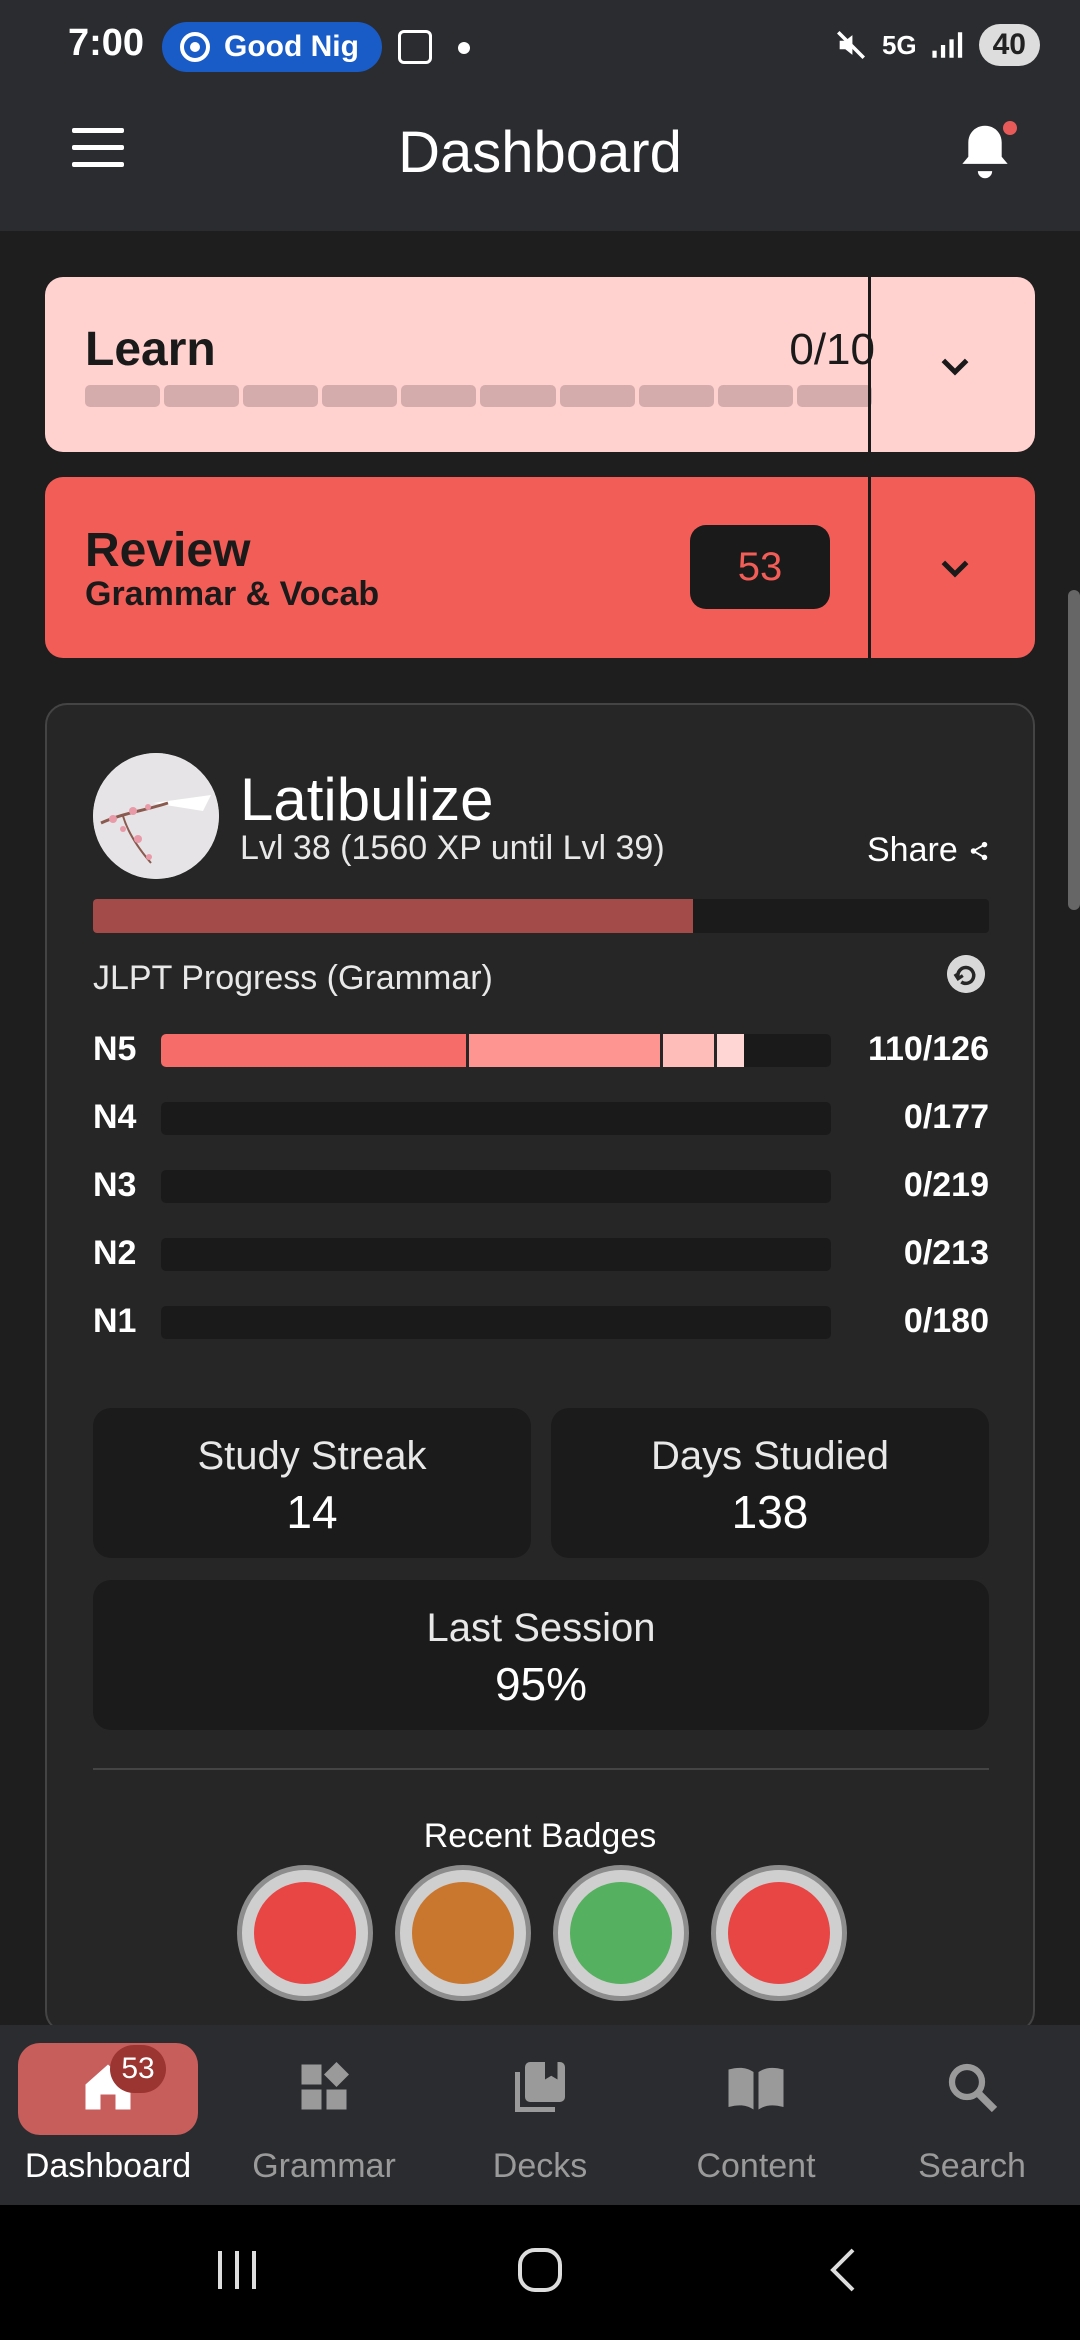 The width and height of the screenshot is (1080, 2340). Describe the element at coordinates (367, 799) in the screenshot. I see `username: Latibulize` at that location.